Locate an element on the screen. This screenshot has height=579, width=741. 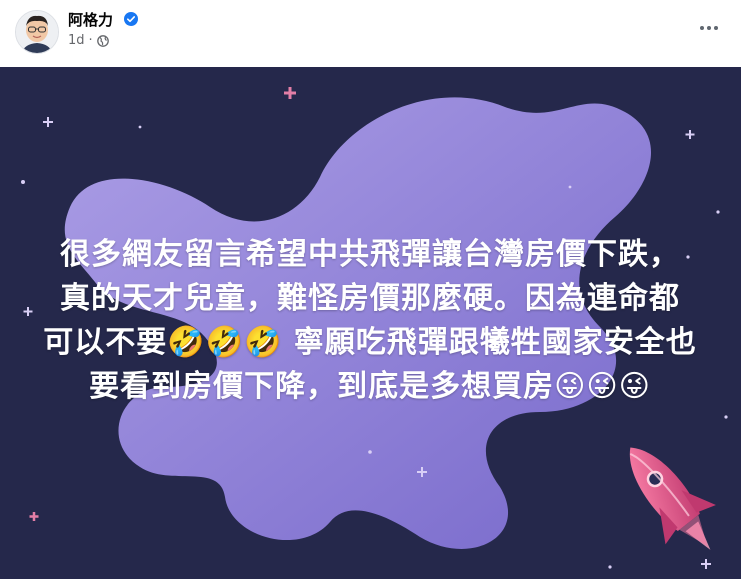
more-options-button is located at coordinates (709, 28).